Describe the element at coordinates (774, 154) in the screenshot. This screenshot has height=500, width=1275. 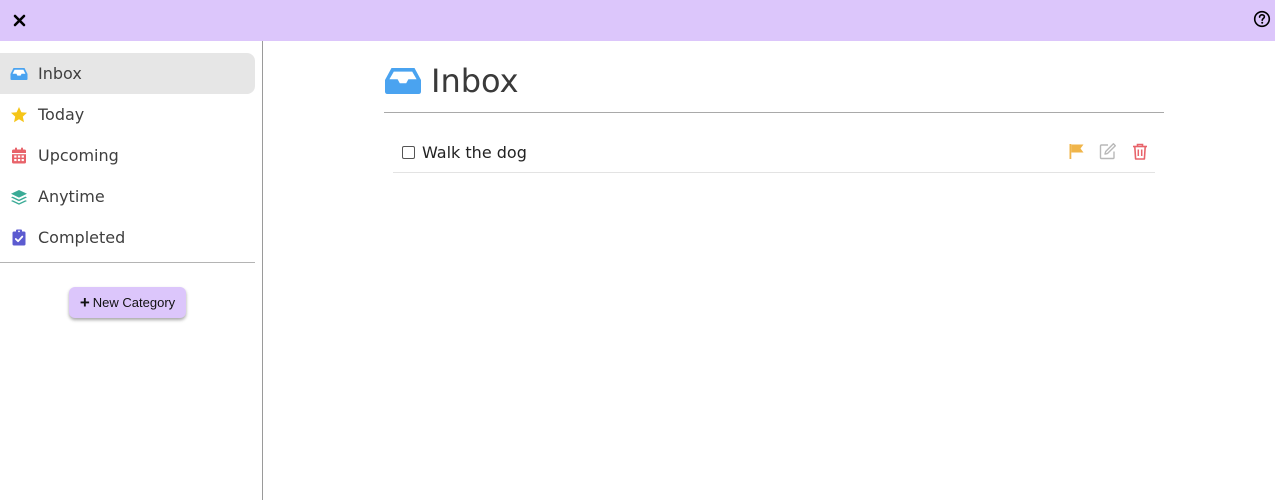
I see `task-row: Walk the dog` at that location.